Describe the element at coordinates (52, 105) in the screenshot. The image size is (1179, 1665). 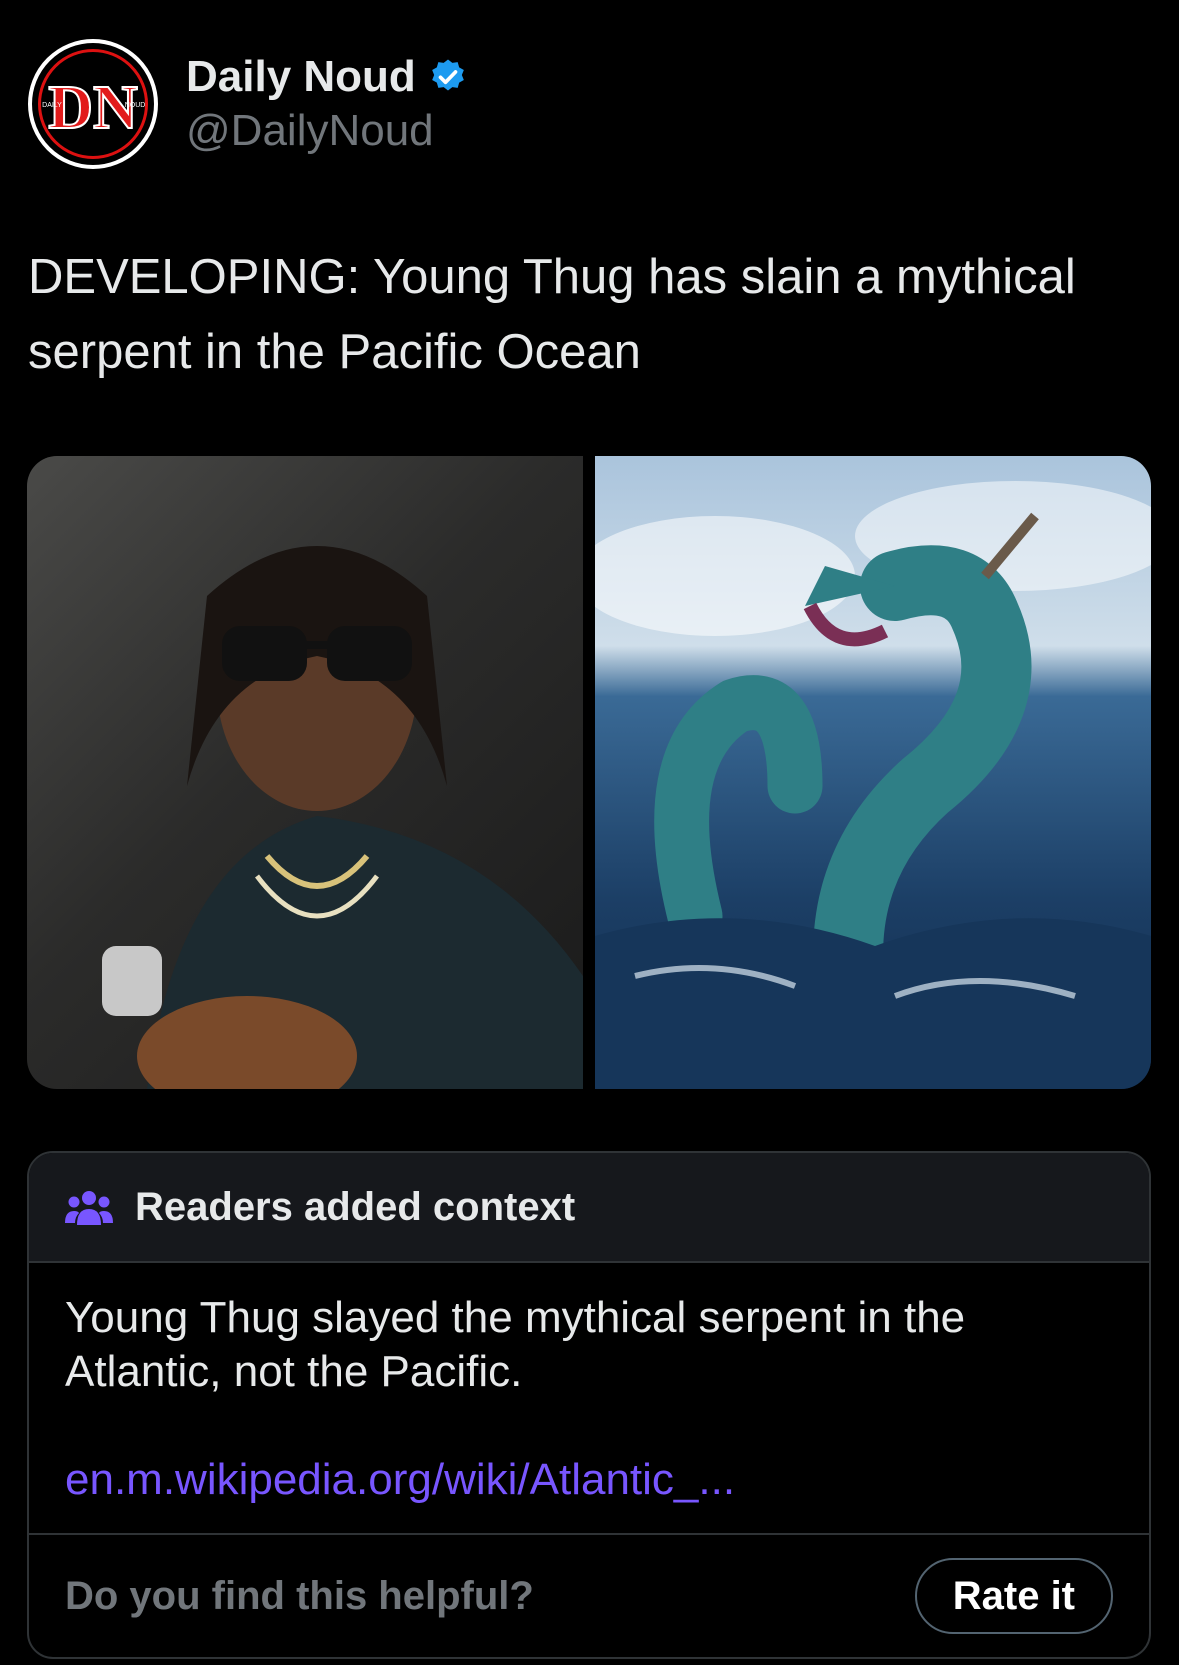
I see `svg-text: DAILY` at that location.